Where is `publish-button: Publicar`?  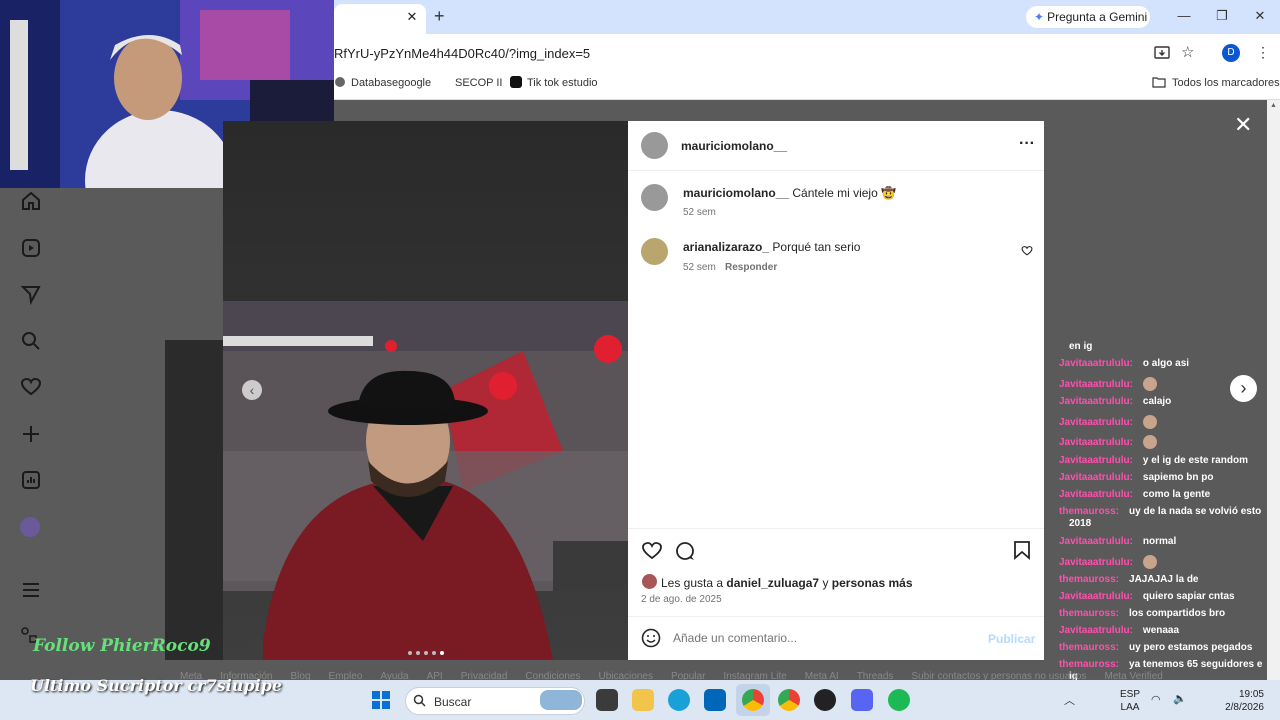 publish-button: Publicar is located at coordinates (1011, 639).